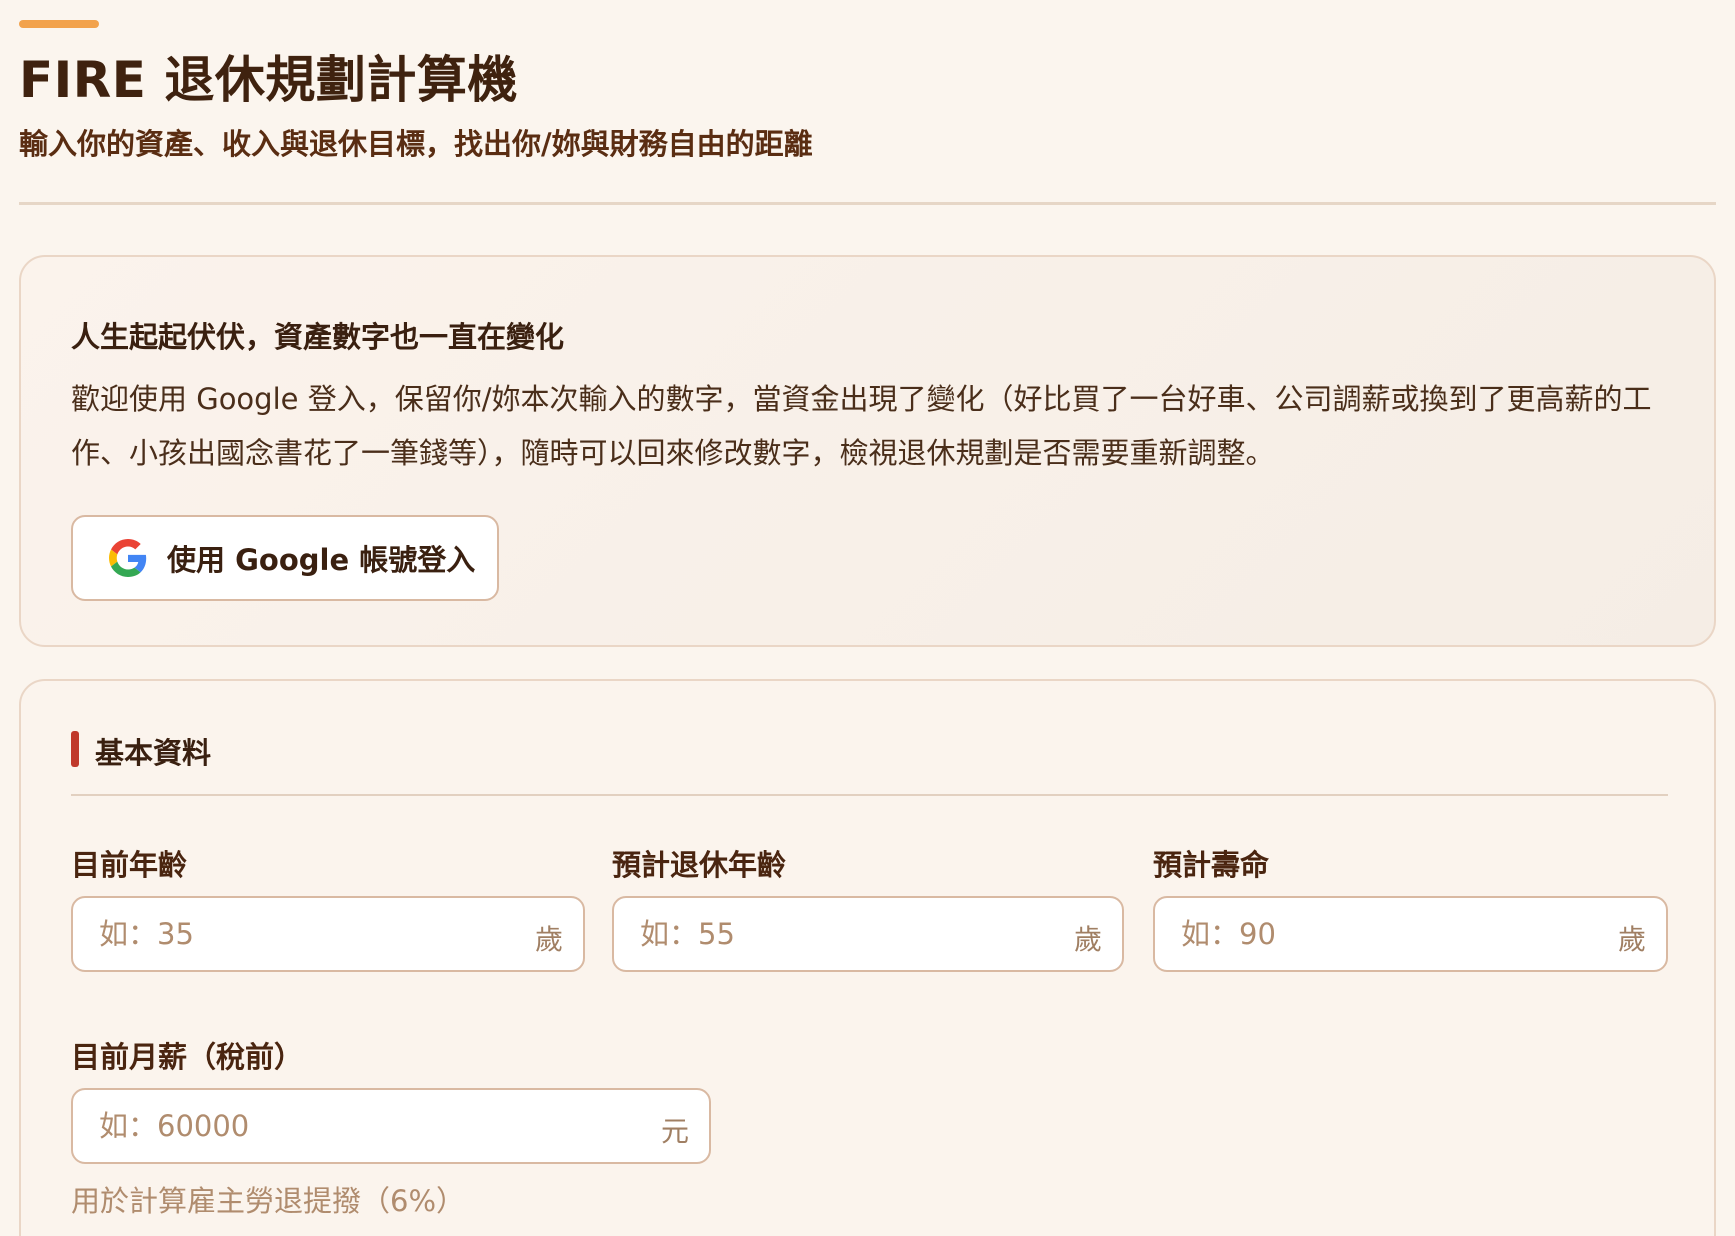 The height and width of the screenshot is (1236, 1735). What do you see at coordinates (867, 203) in the screenshot?
I see `header-divider` at bounding box center [867, 203].